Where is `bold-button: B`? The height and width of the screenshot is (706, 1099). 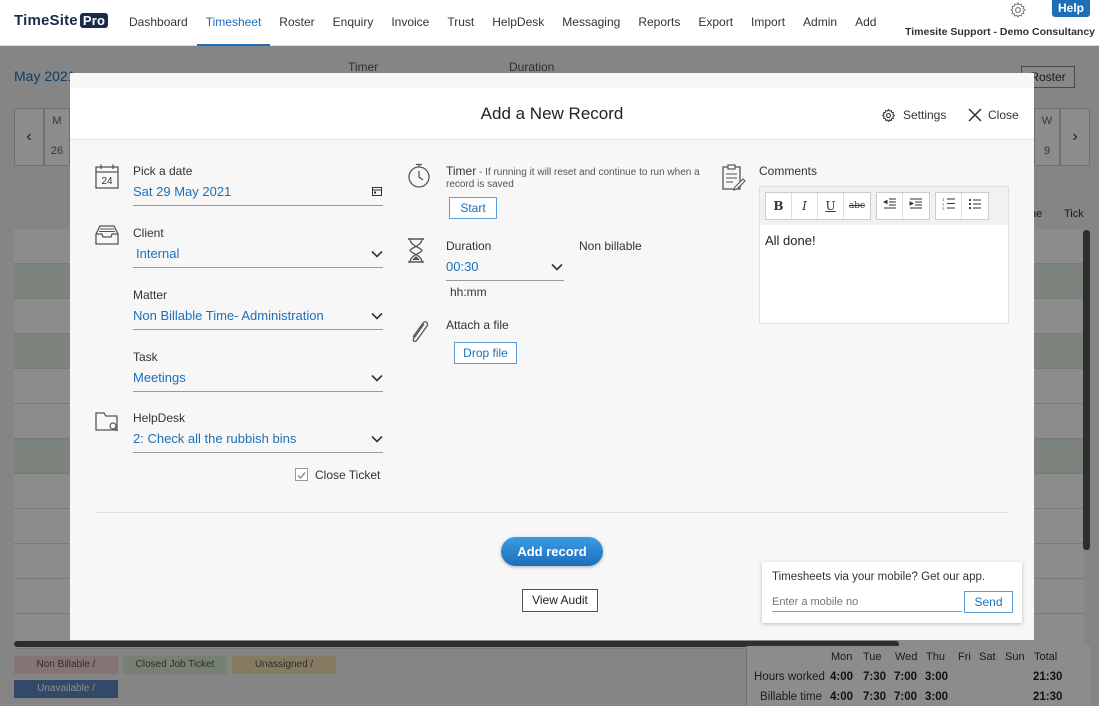 bold-button: B is located at coordinates (779, 206).